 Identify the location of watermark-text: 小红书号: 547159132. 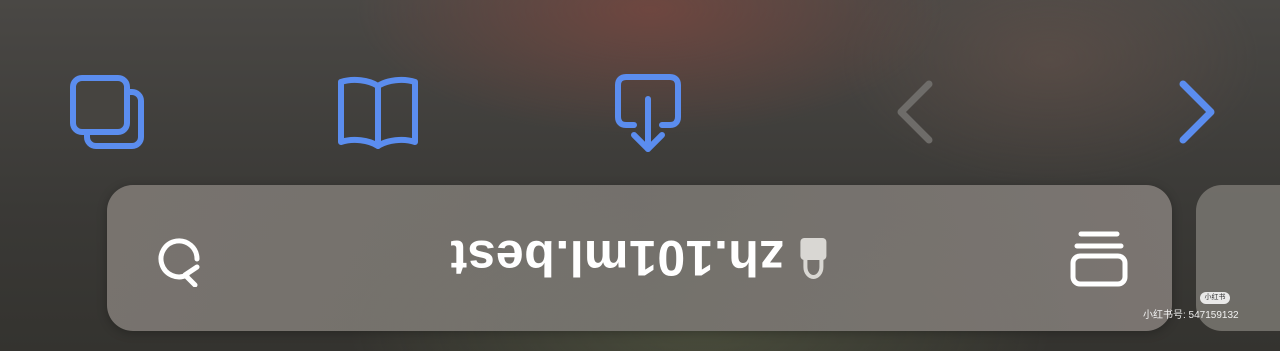
(1191, 315).